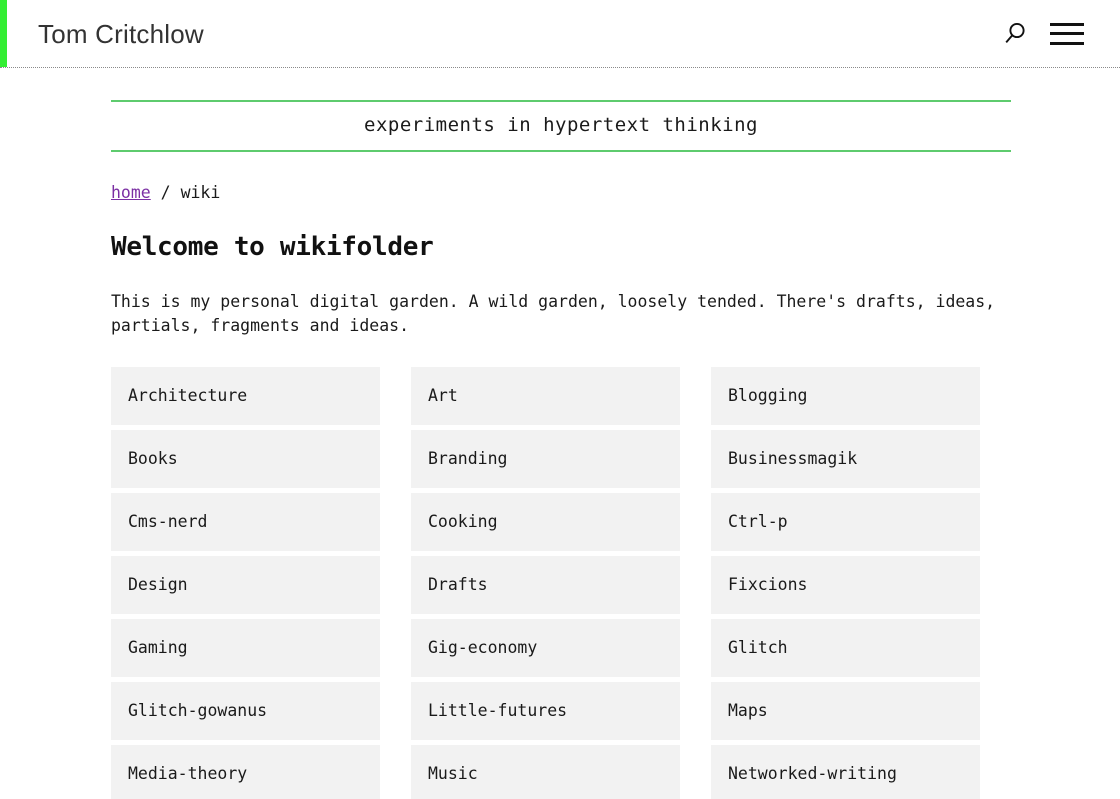 This screenshot has height=799, width=1120. Describe the element at coordinates (845, 521) in the screenshot. I see `wiki-card: Ctrl-p` at that location.